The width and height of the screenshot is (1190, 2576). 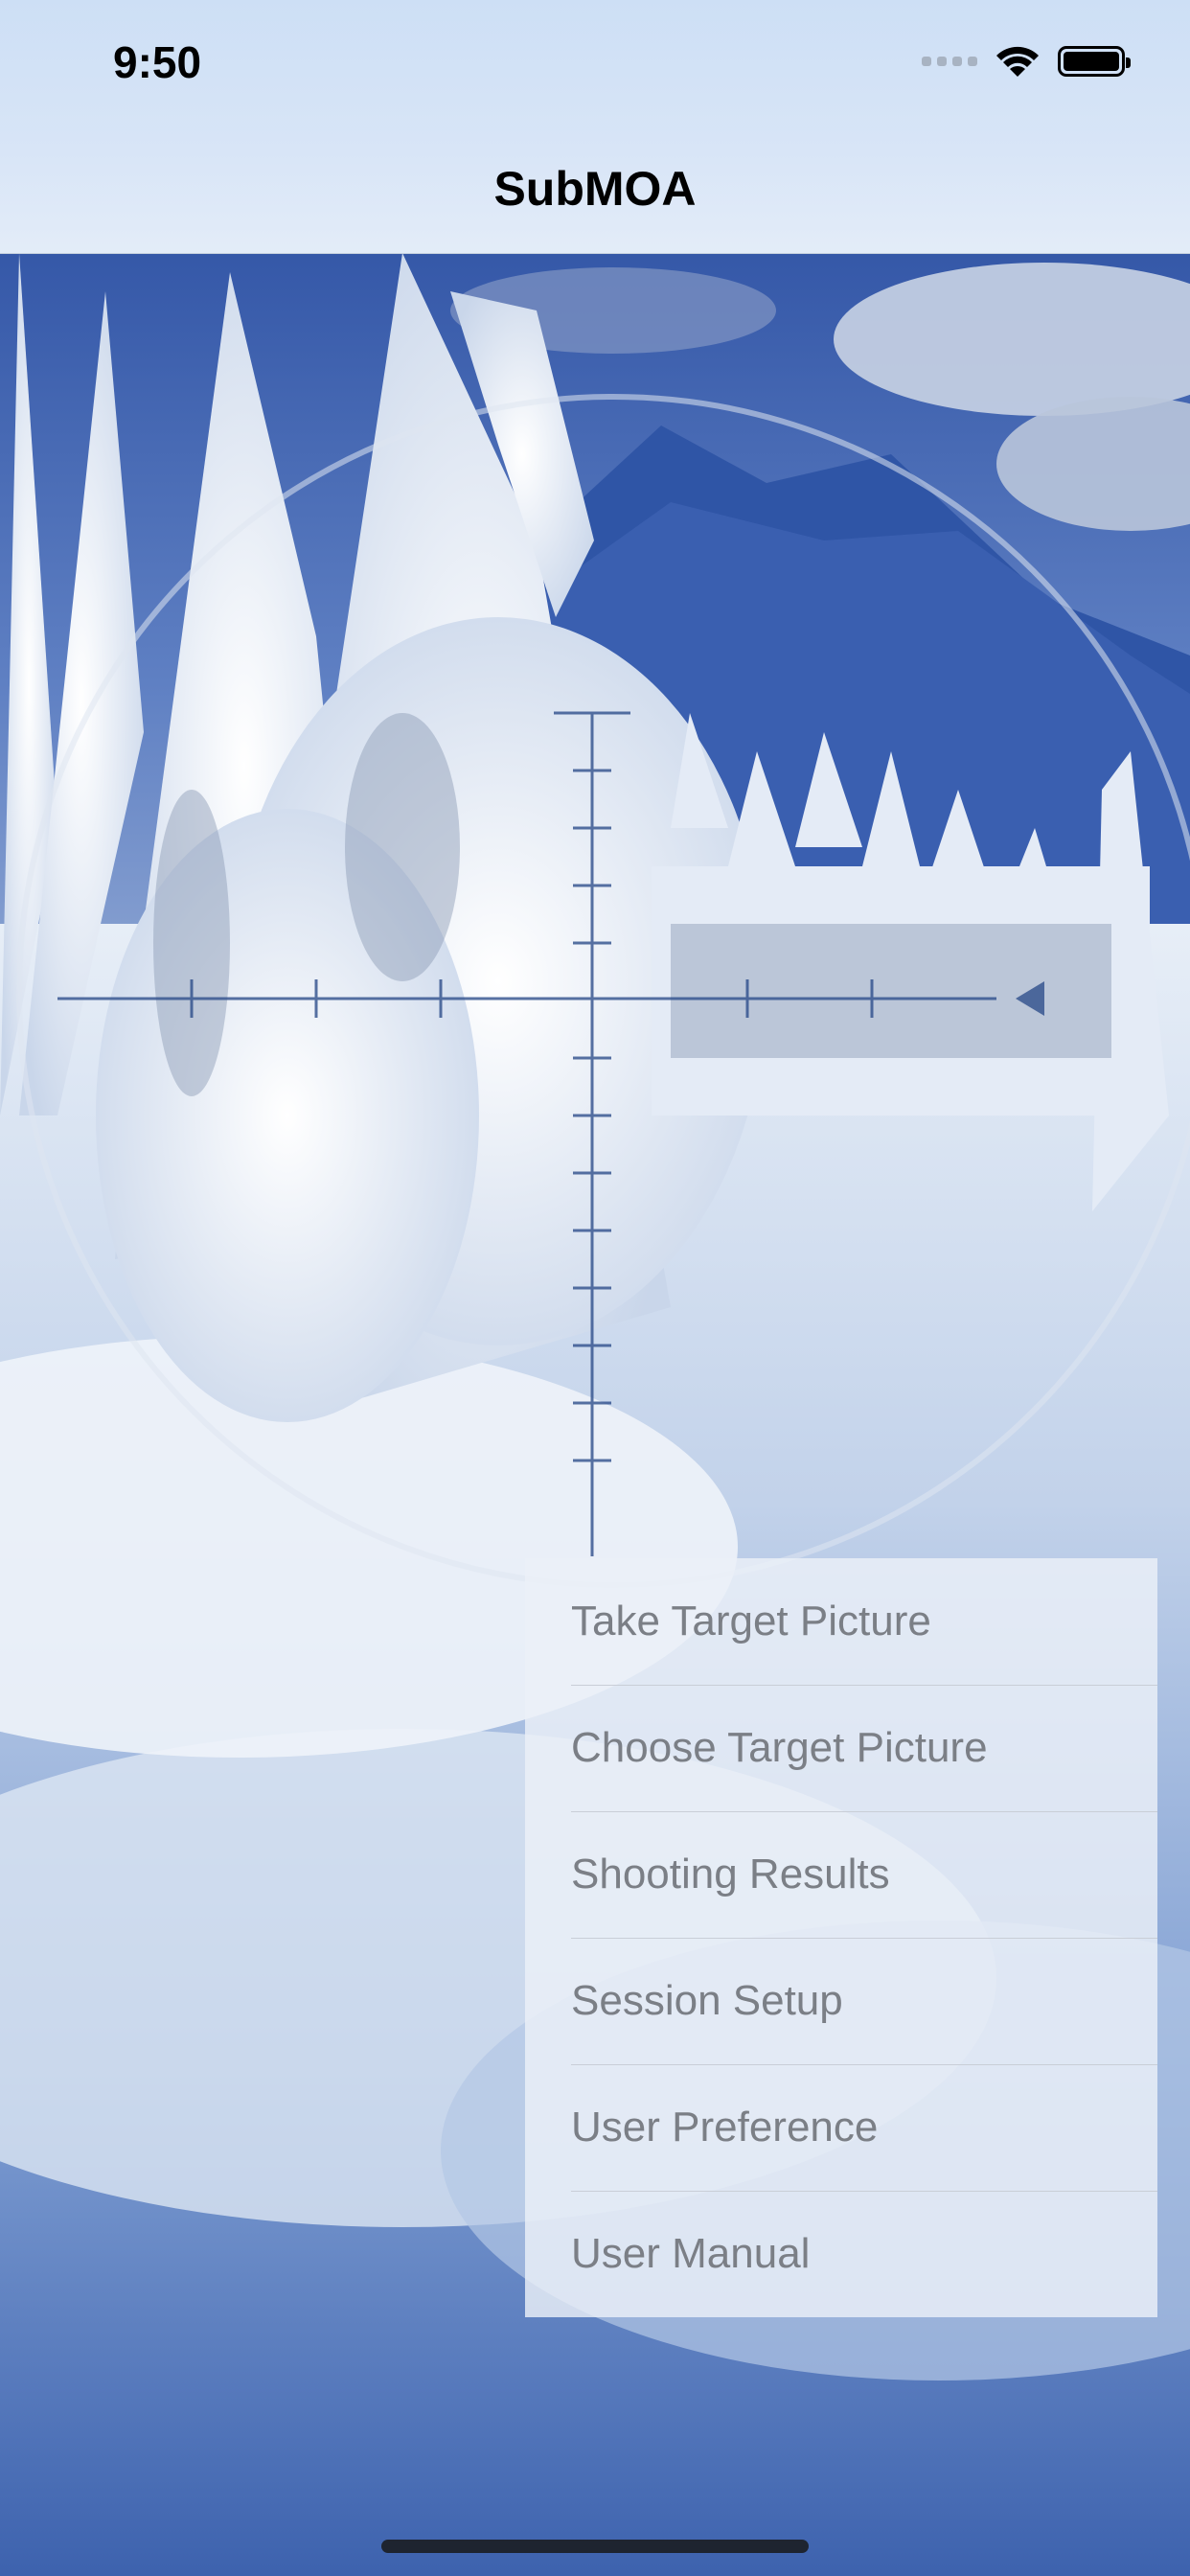 What do you see at coordinates (725, 2127) in the screenshot?
I see `menu-item-label: User Preference` at bounding box center [725, 2127].